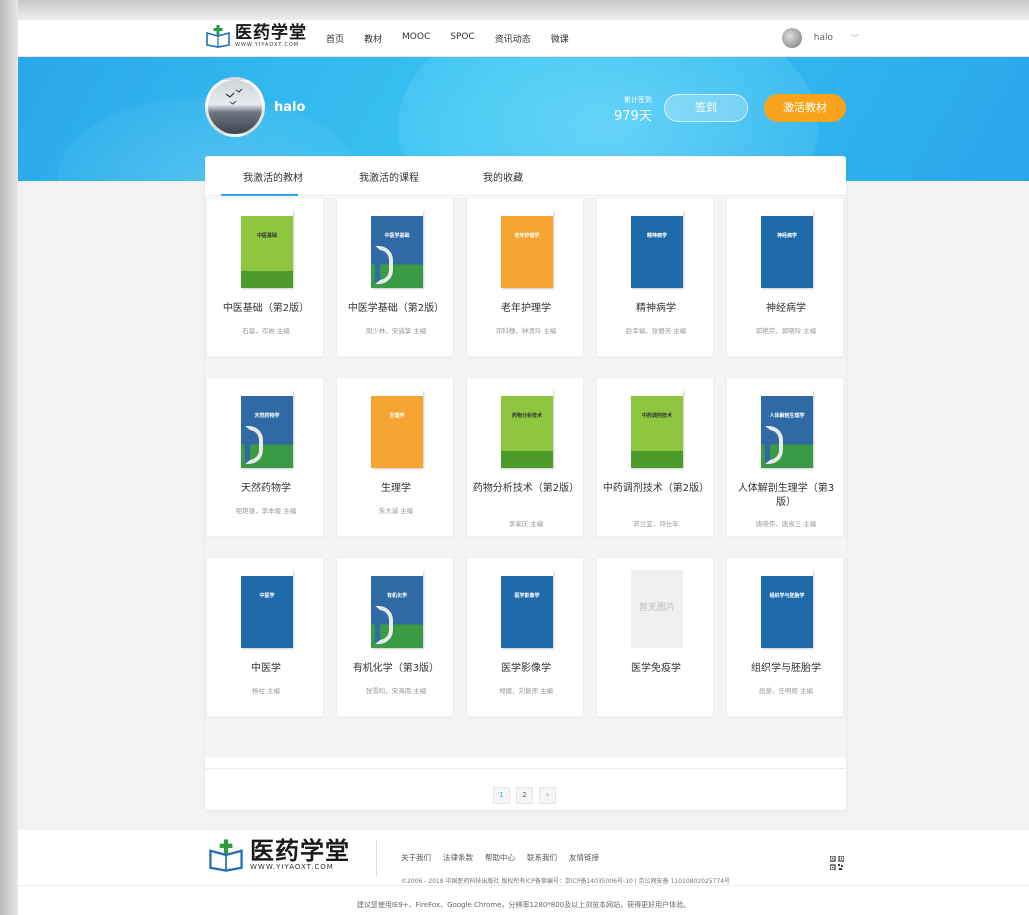 The width and height of the screenshot is (1029, 915). What do you see at coordinates (657, 609) in the screenshot?
I see `no-image-placeholder: 暂无图片` at bounding box center [657, 609].